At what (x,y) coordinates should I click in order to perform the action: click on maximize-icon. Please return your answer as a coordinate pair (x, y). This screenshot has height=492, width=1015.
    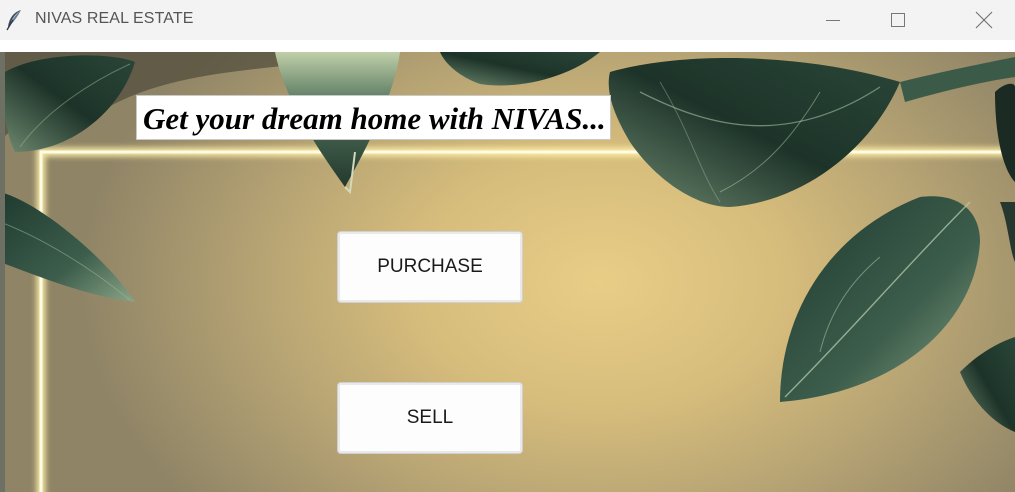
    Looking at the image, I should click on (898, 20).